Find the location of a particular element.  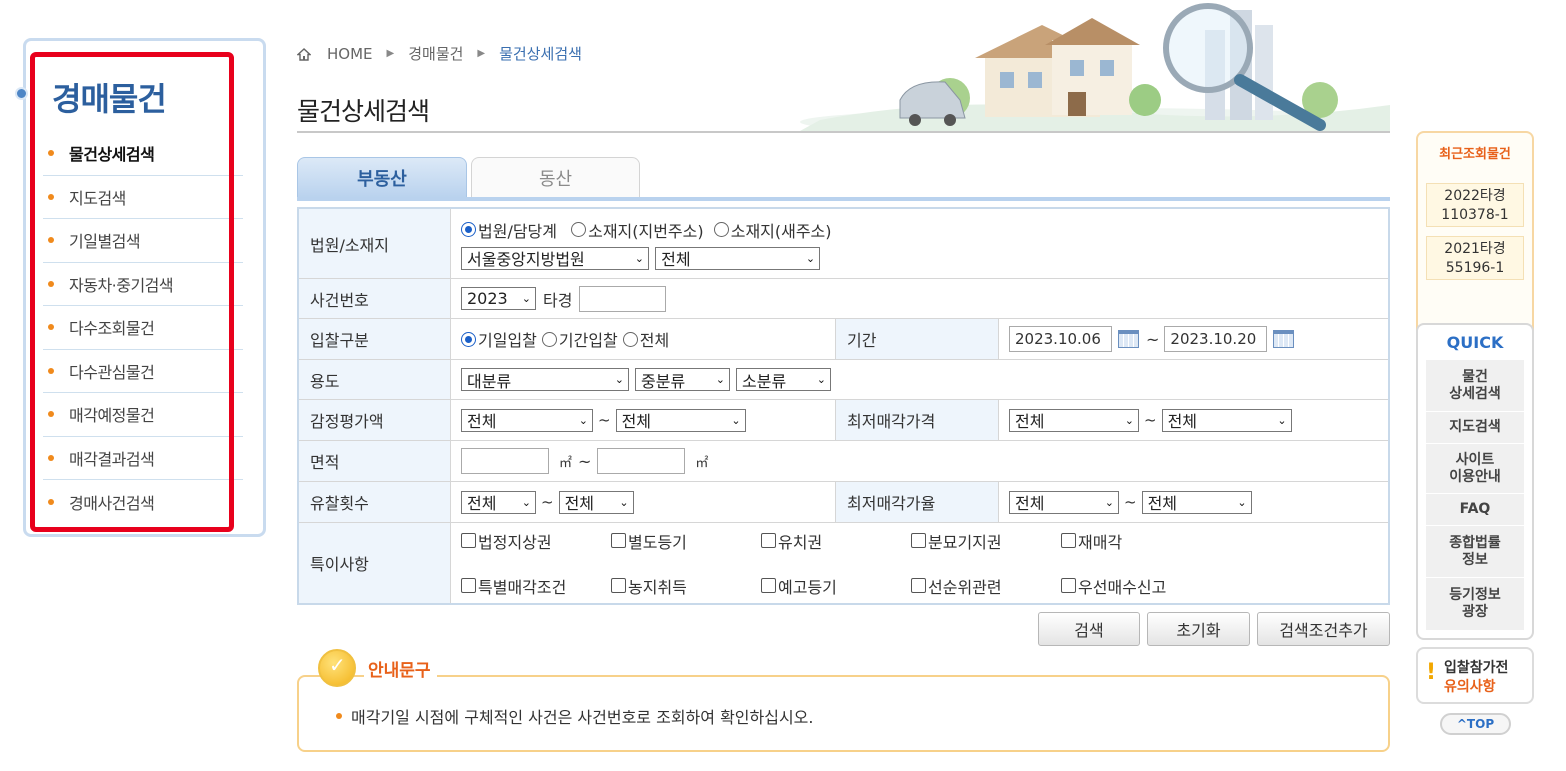

failed-from-select: 전체 ⌄ is located at coordinates (498, 502).